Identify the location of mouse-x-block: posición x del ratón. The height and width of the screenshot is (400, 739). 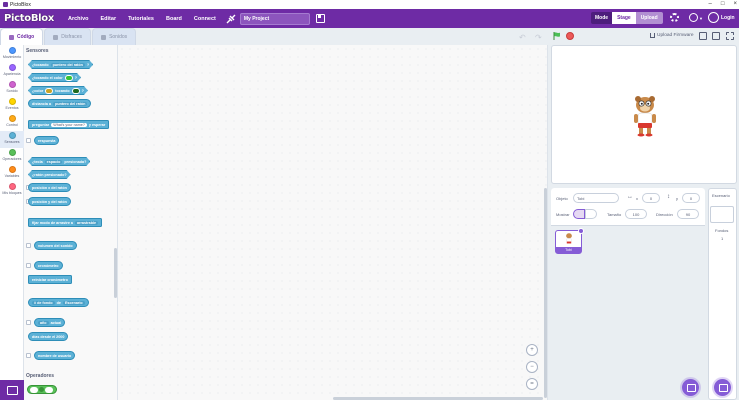
(49, 187).